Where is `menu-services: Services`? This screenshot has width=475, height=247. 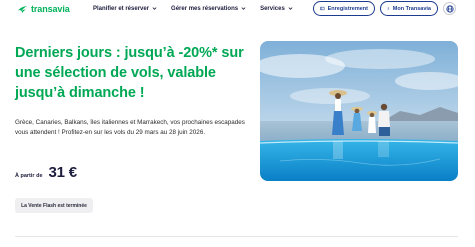
menu-services: Services is located at coordinates (276, 8).